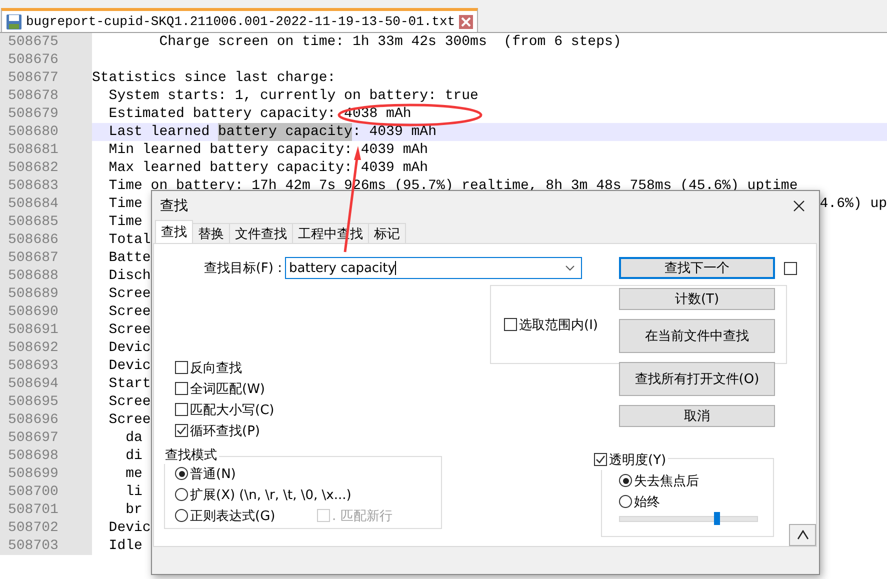 The width and height of the screenshot is (887, 579). I want to click on group-title: 查找模式, so click(191, 456).